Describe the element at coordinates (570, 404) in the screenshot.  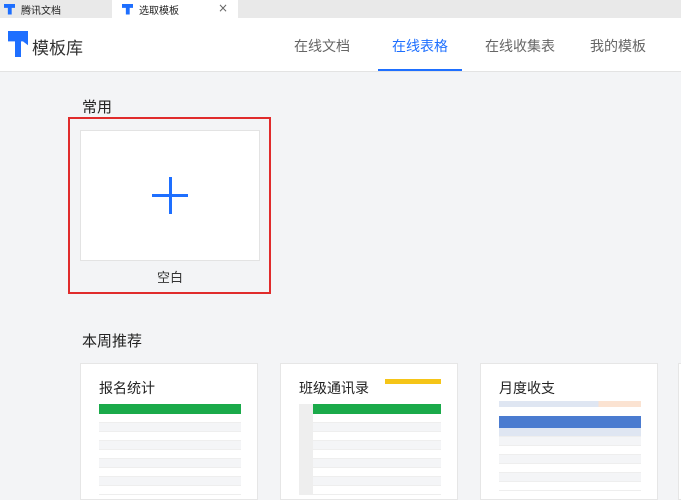
I see `summary-preview` at that location.